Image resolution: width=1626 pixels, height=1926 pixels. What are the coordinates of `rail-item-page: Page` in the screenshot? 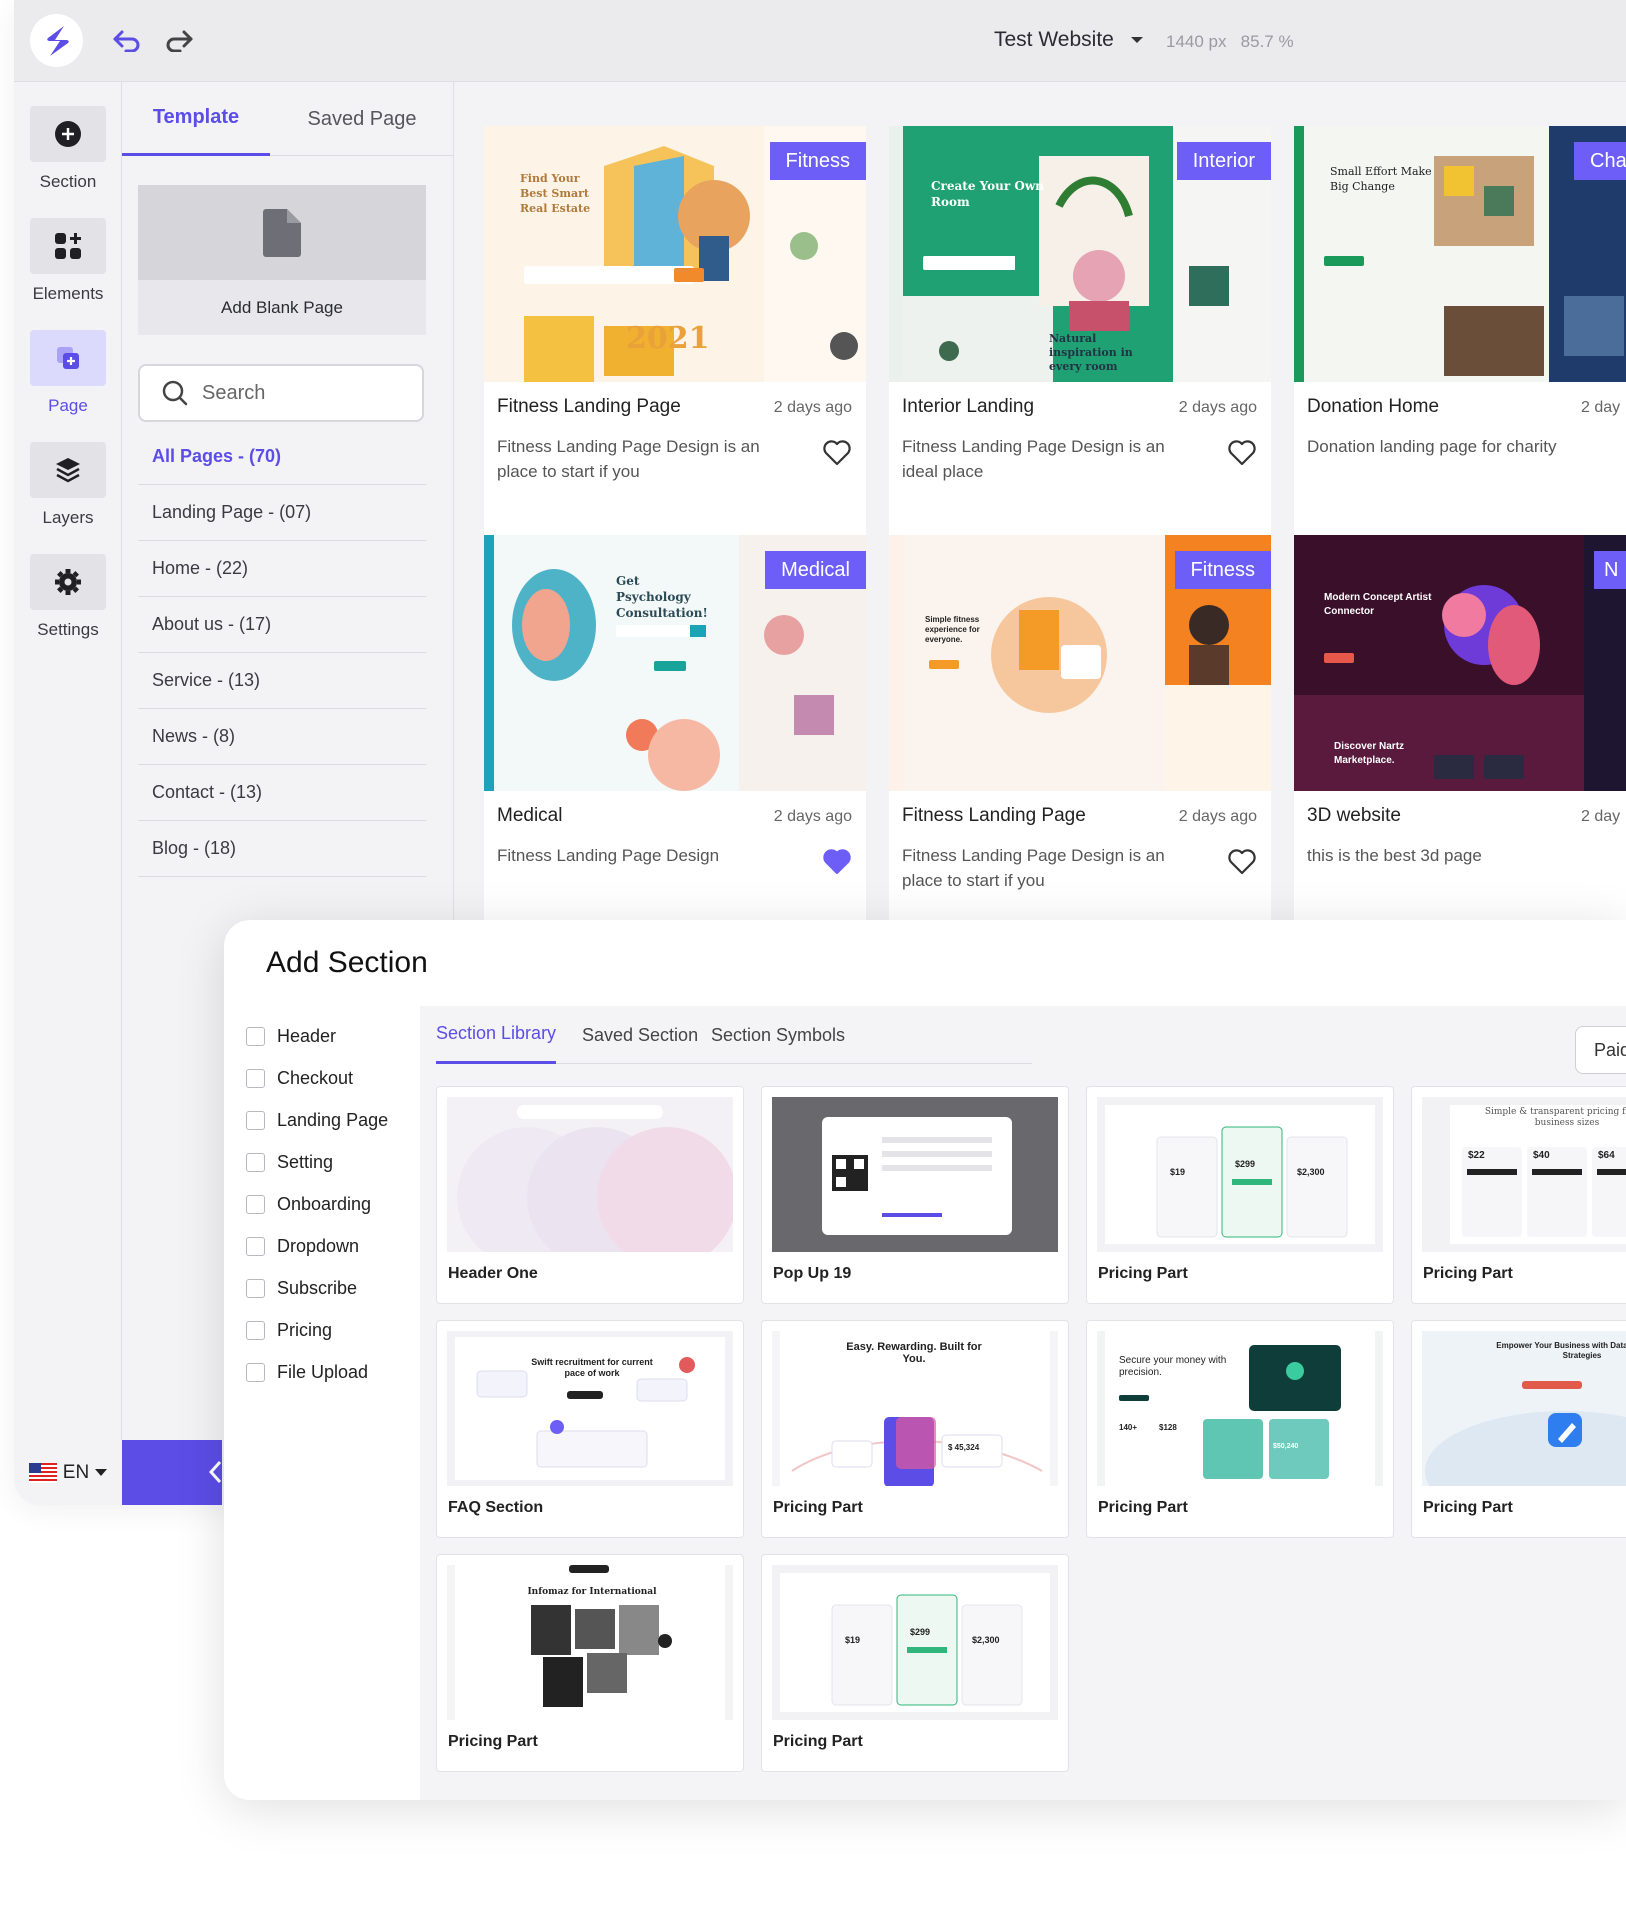 It's located at (68, 373).